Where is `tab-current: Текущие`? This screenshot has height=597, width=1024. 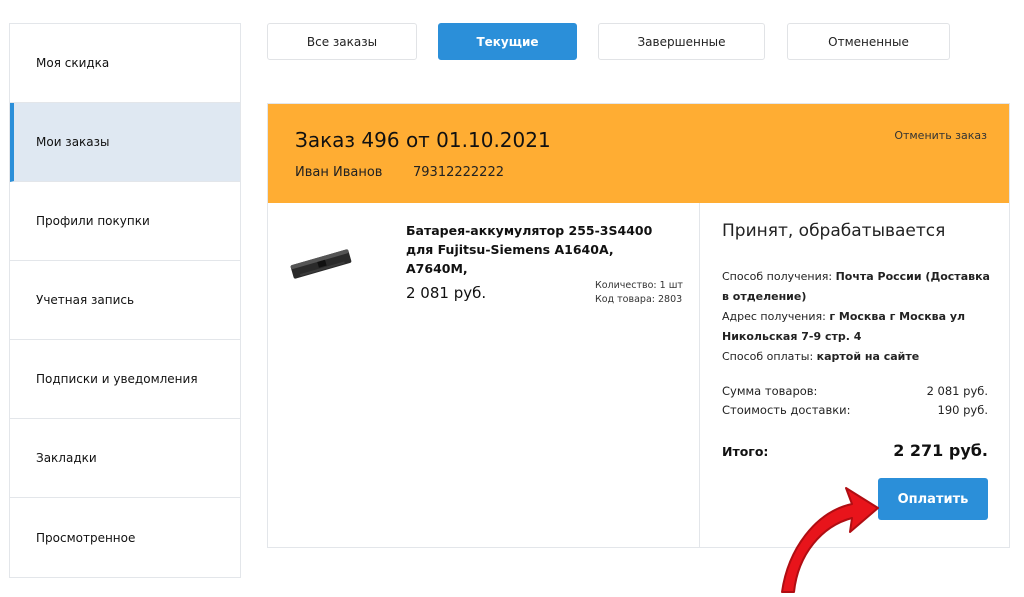 tab-current: Текущие is located at coordinates (507, 41).